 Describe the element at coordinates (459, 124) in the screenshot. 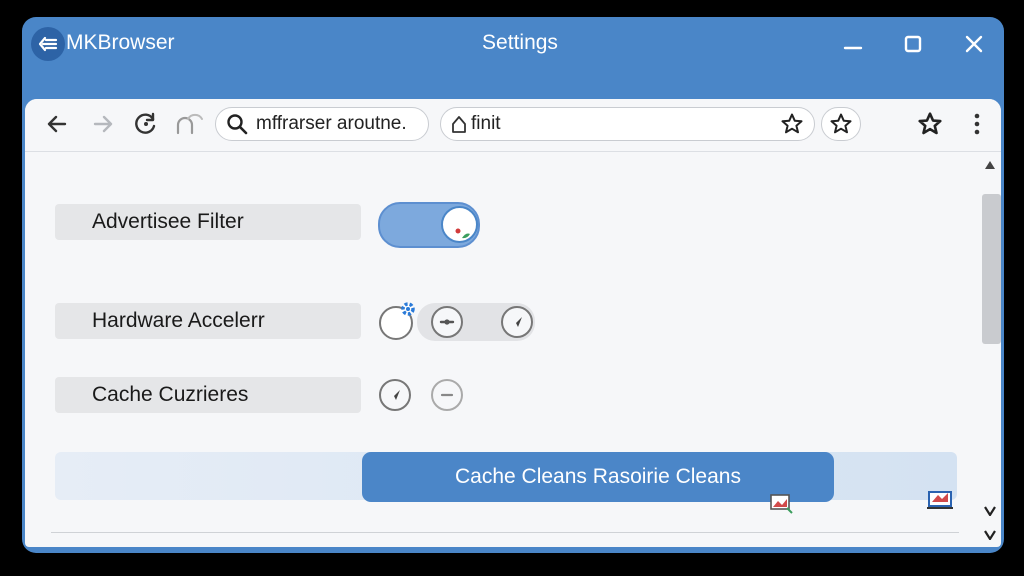

I see `page-icon` at that location.